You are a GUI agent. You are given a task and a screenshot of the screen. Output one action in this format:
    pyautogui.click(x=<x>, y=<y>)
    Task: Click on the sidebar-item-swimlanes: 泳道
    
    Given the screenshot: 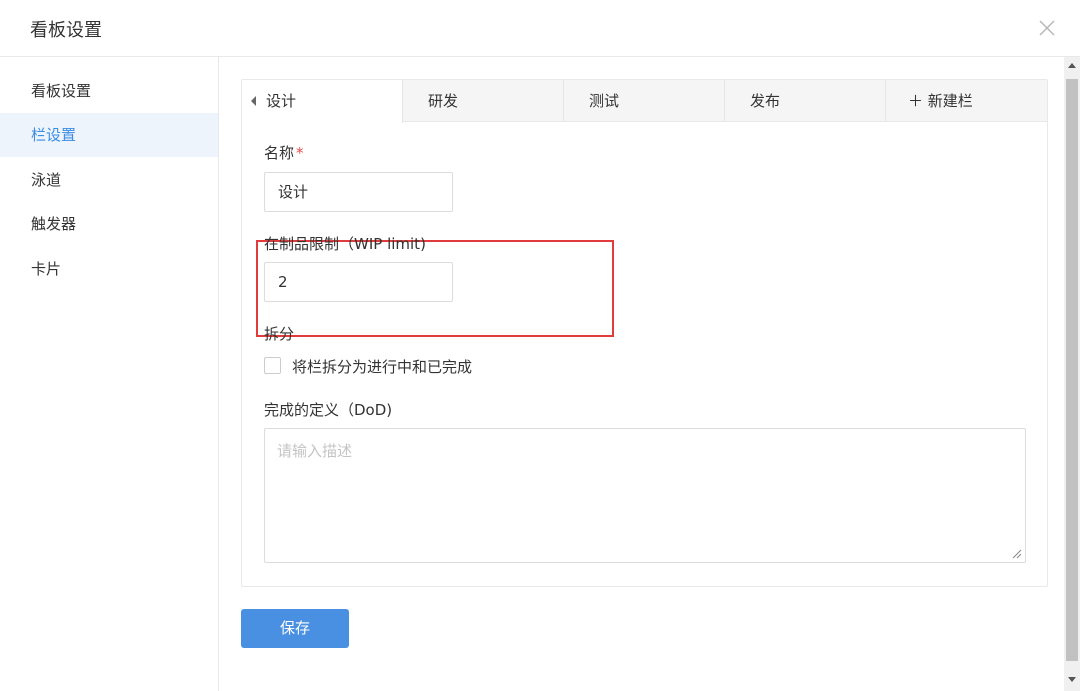 What is the action you would take?
    pyautogui.click(x=109, y=180)
    